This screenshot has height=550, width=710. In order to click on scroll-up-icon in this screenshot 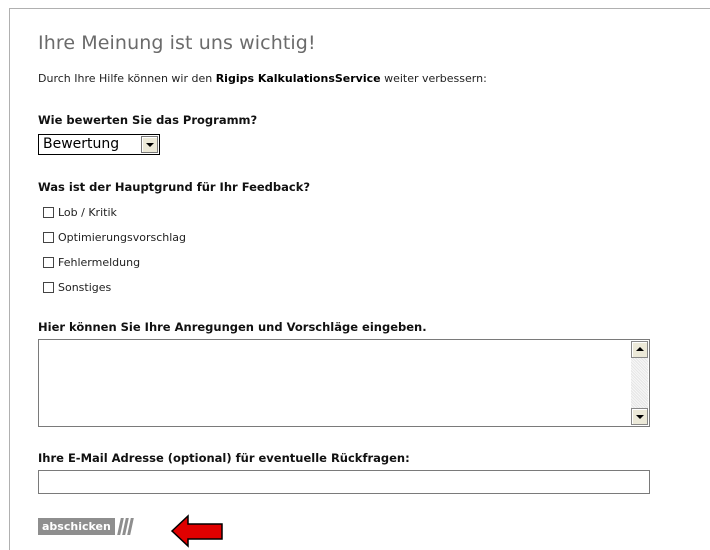, I will do `click(639, 349)`.